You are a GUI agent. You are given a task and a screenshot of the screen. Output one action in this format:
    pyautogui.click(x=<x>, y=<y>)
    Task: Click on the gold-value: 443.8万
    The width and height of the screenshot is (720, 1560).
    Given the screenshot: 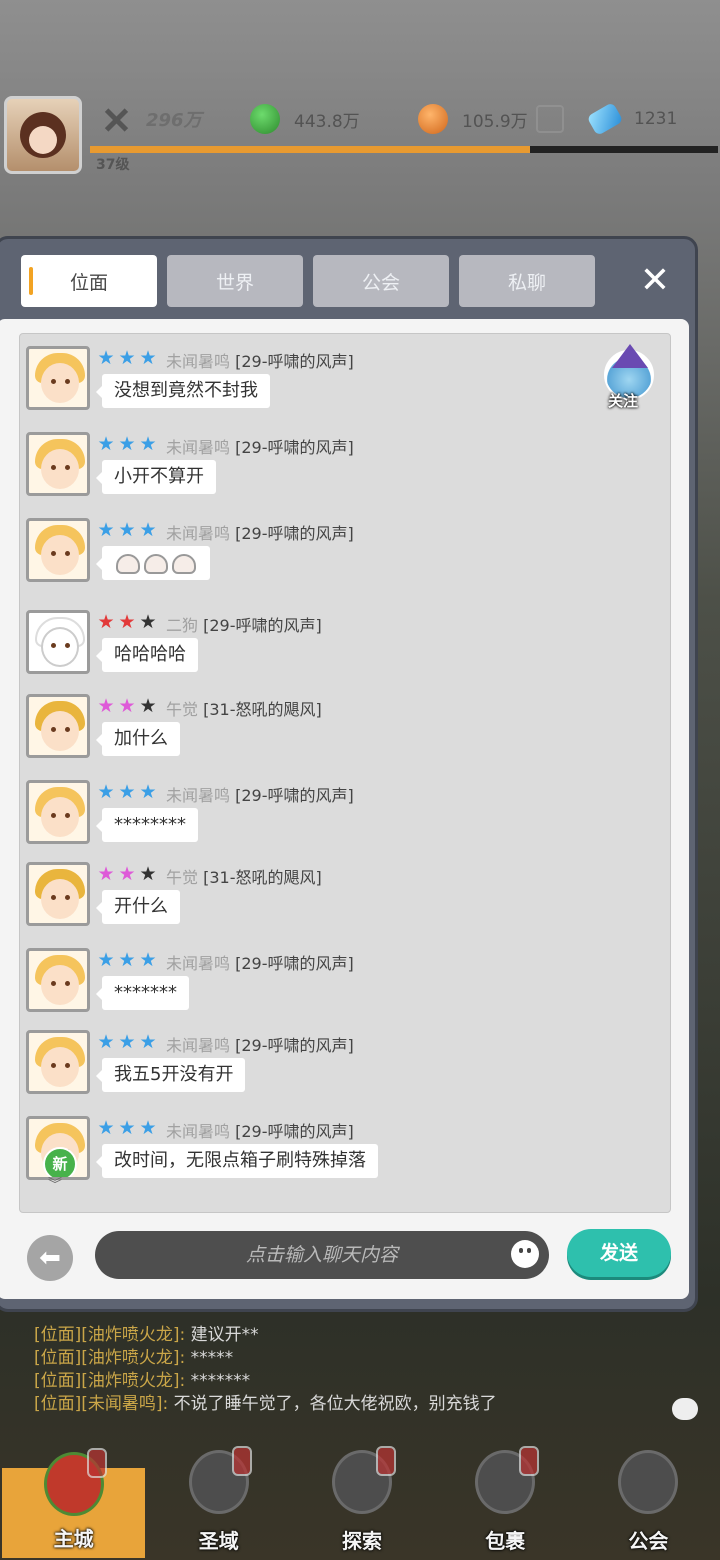 What is the action you would take?
    pyautogui.click(x=327, y=121)
    